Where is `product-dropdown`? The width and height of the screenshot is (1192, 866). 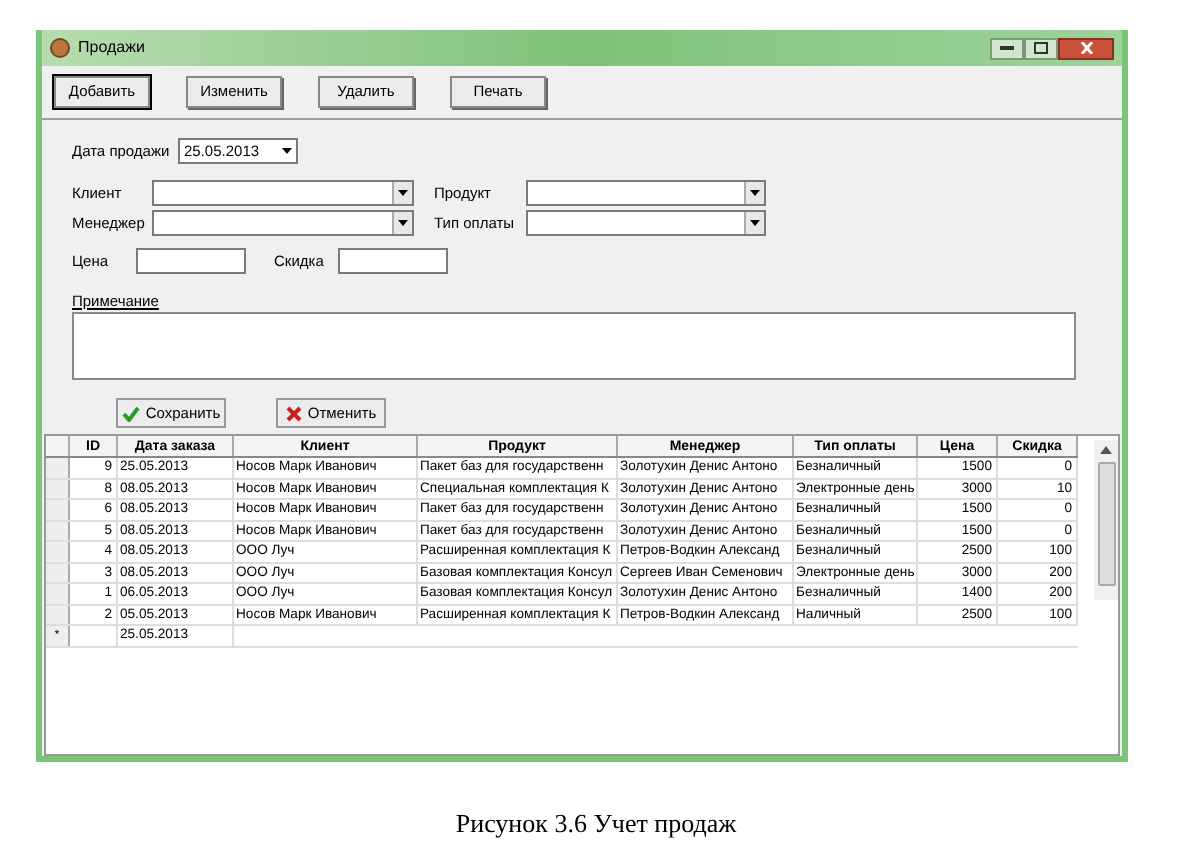
product-dropdown is located at coordinates (646, 193).